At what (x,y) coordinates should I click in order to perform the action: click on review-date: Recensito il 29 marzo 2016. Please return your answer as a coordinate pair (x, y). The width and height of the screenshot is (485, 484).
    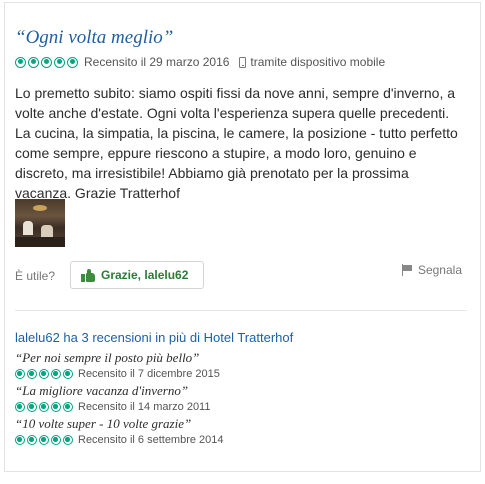
    Looking at the image, I should click on (157, 62).